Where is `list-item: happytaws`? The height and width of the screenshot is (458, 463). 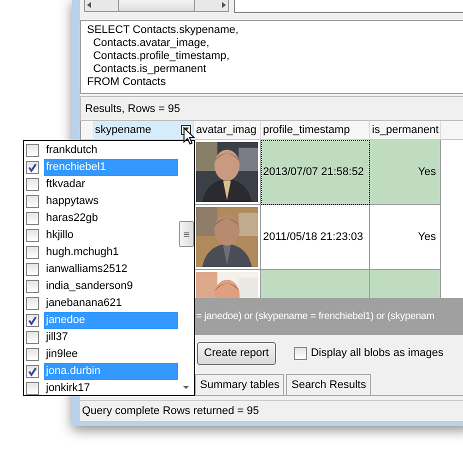
list-item: happytaws is located at coordinates (111, 201).